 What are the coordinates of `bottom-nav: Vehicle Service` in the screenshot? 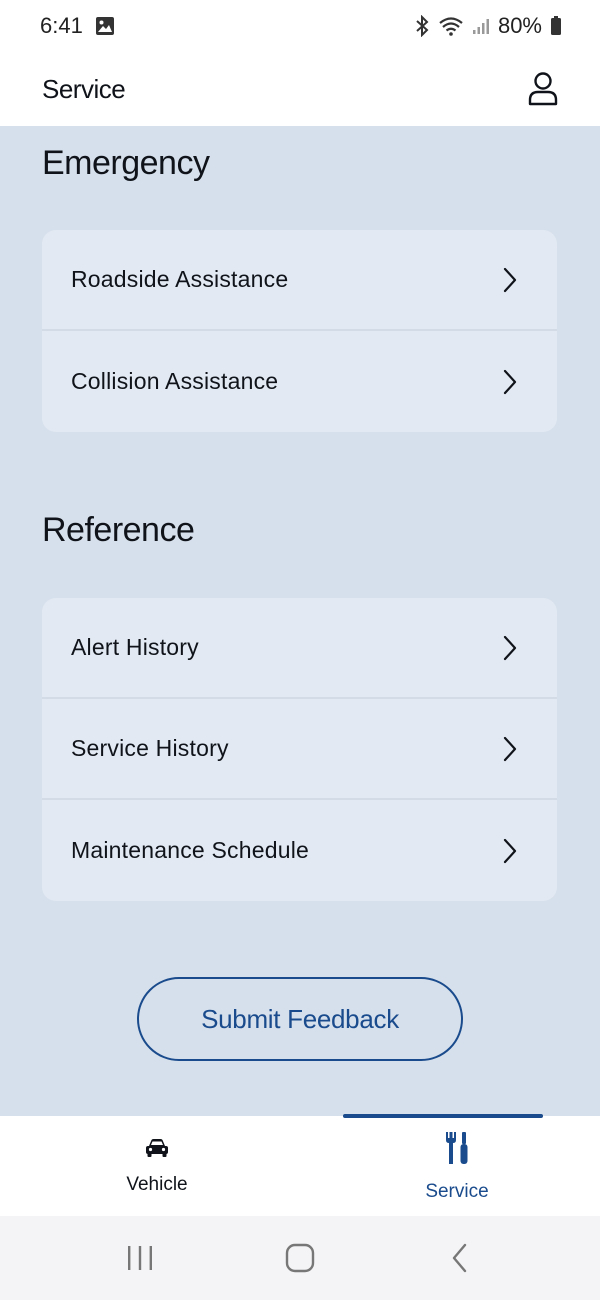 It's located at (300, 1165).